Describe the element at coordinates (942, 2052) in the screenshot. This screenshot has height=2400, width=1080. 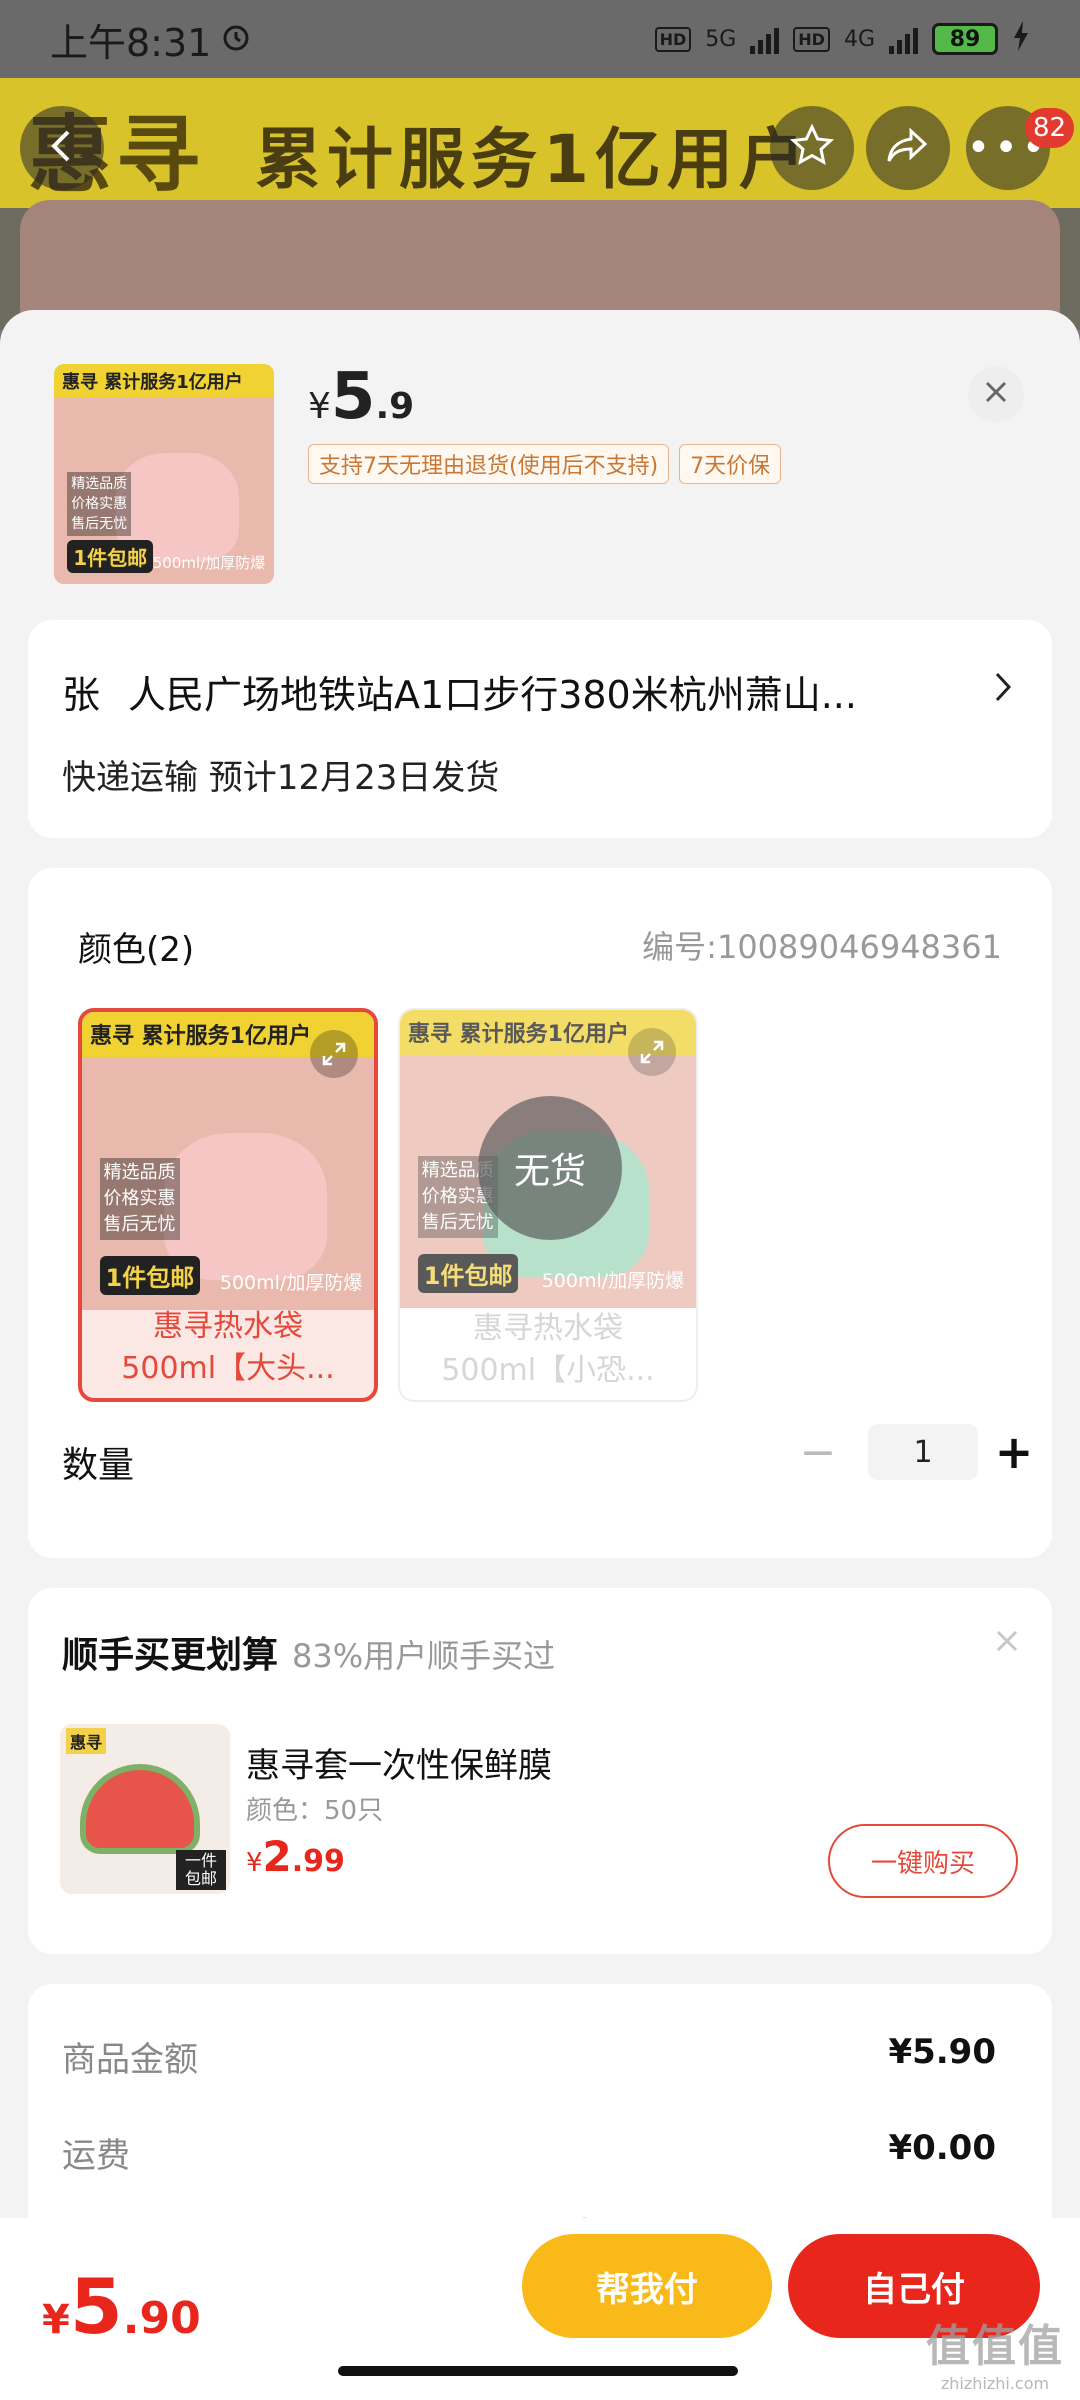
I see `goods-amount-value: ¥5.90` at that location.